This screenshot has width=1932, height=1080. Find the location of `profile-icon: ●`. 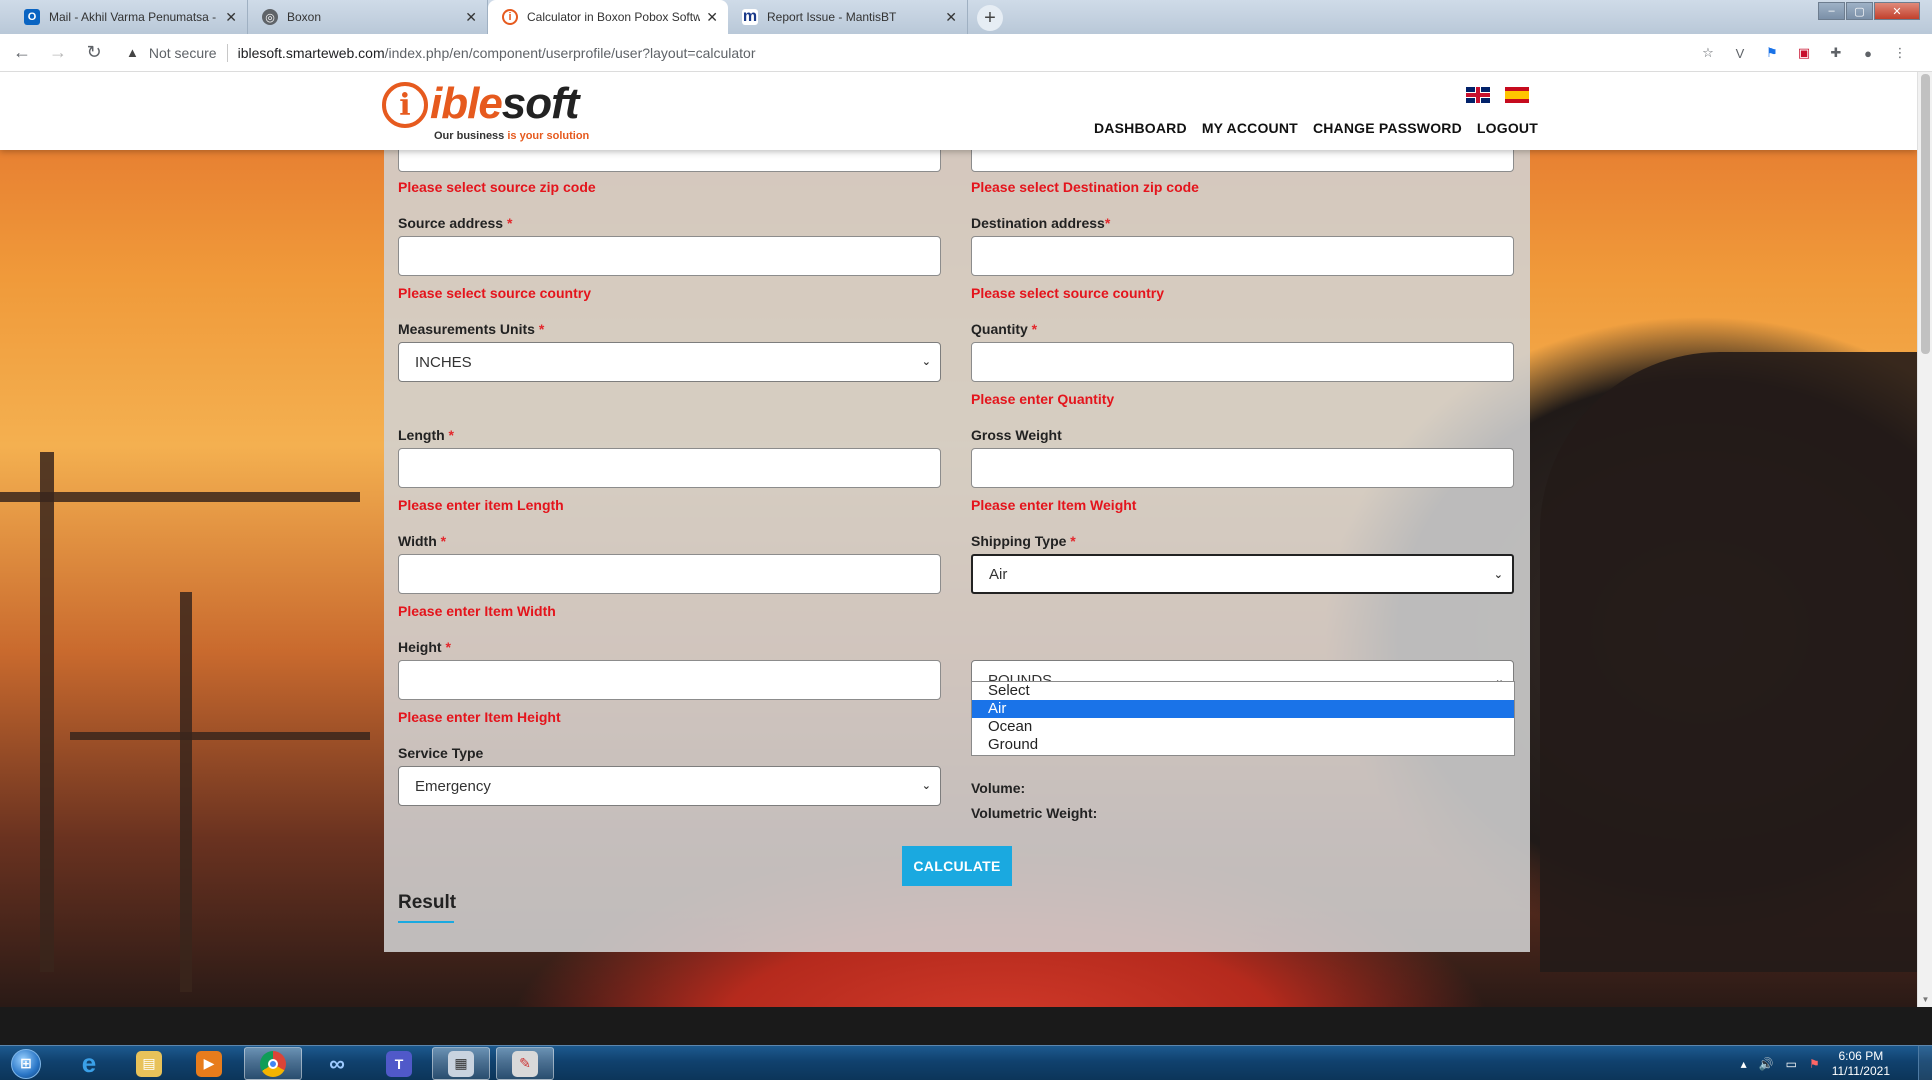

profile-icon: ● is located at coordinates (1868, 53).